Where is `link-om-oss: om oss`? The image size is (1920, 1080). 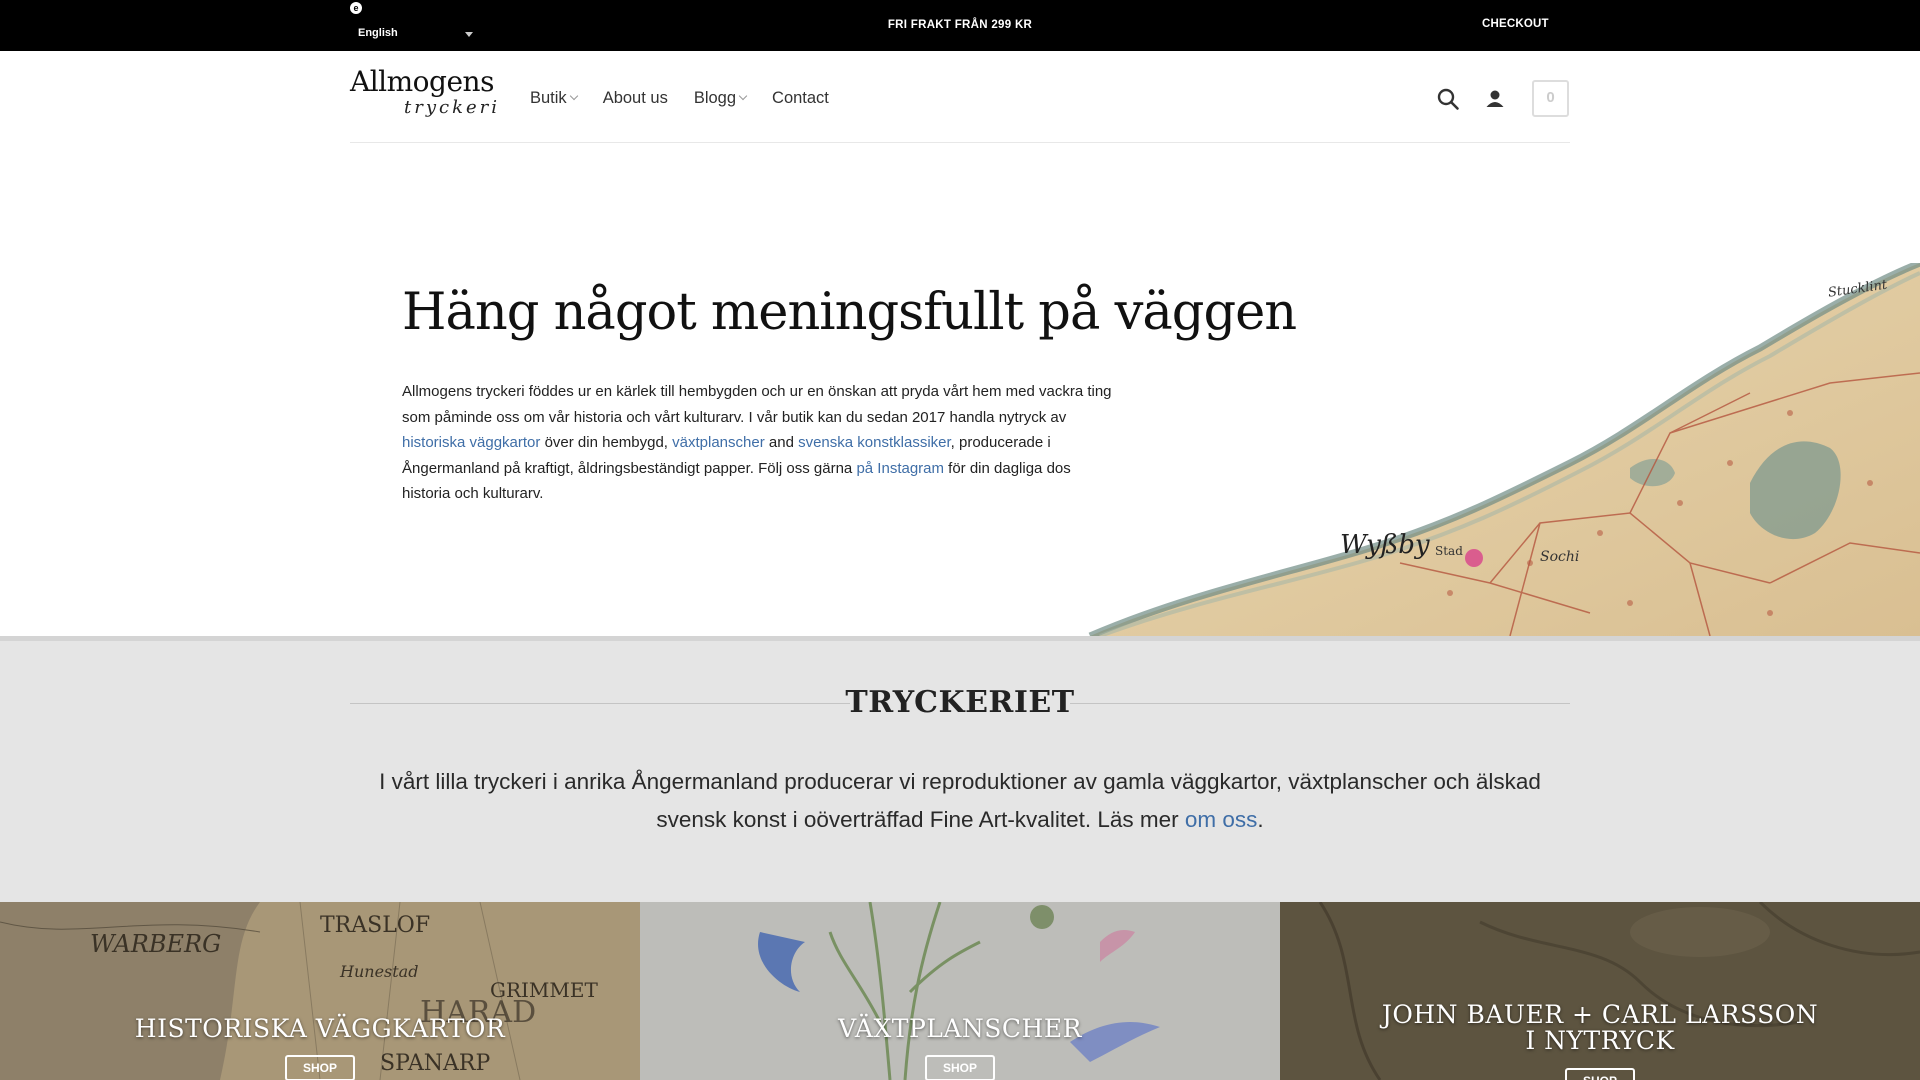 link-om-oss: om oss is located at coordinates (1221, 819).